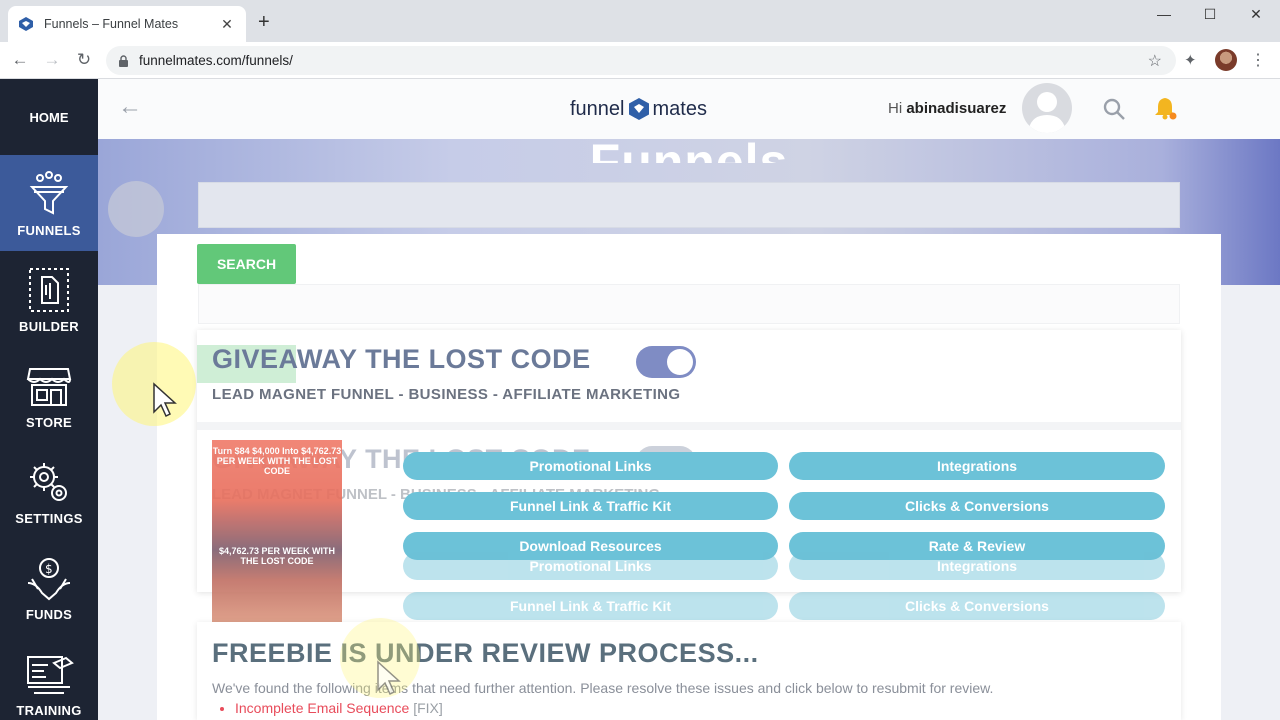 The width and height of the screenshot is (1280, 720). Describe the element at coordinates (49, 614) in the screenshot. I see `sidebar-item-label: FUNDS` at that location.